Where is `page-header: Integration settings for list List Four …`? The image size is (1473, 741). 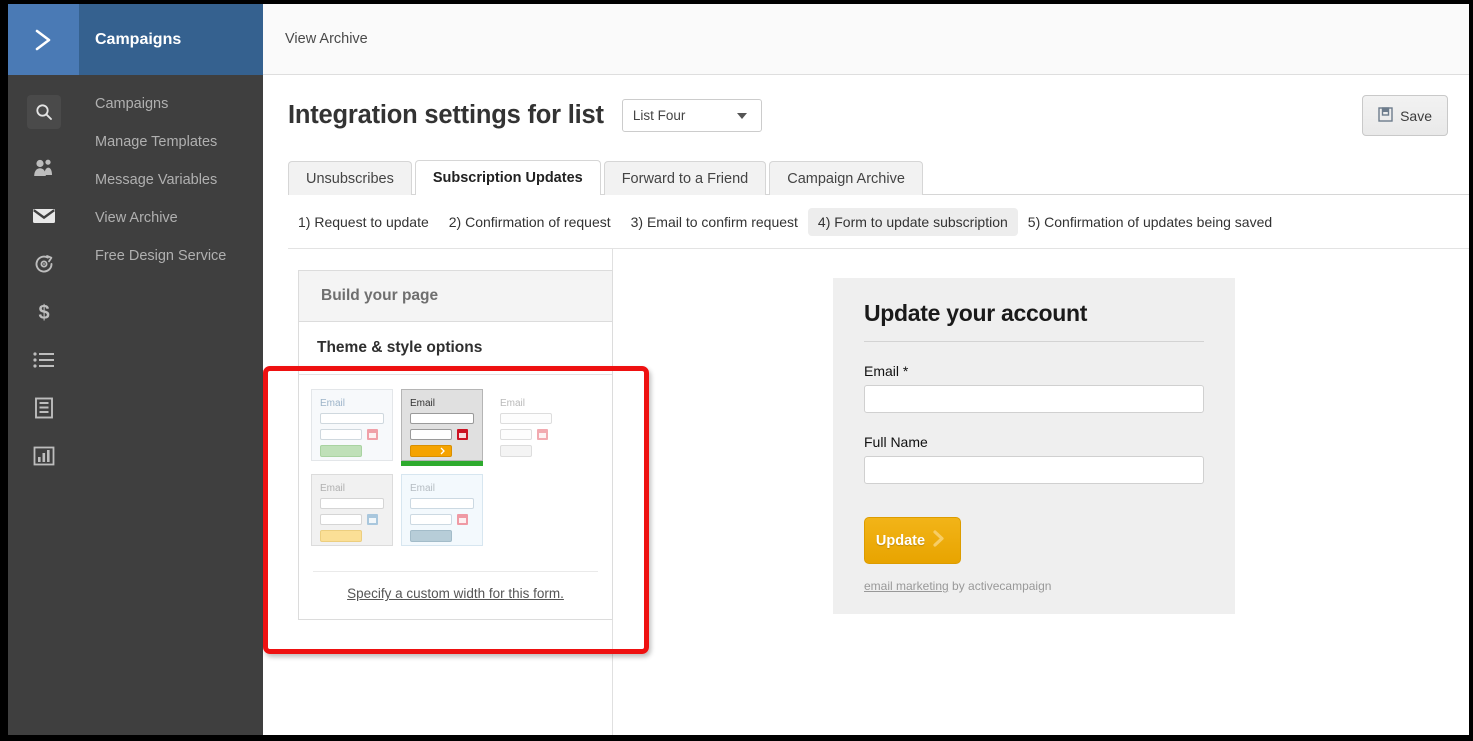 page-header: Integration settings for list List Four … is located at coordinates (866, 105).